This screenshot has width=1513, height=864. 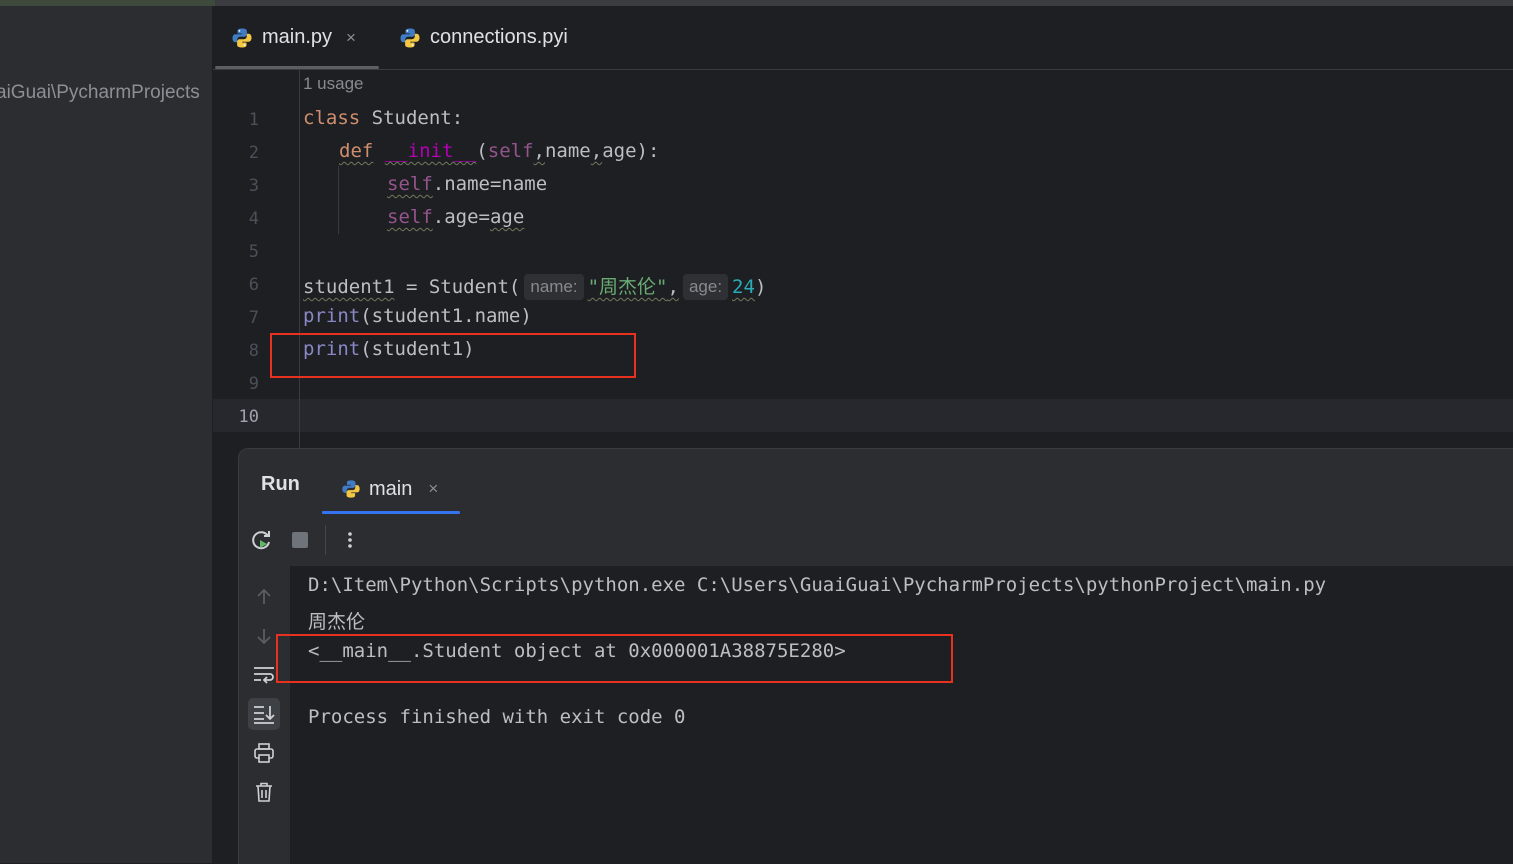 I want to click on line-number: 9, so click(x=253, y=384).